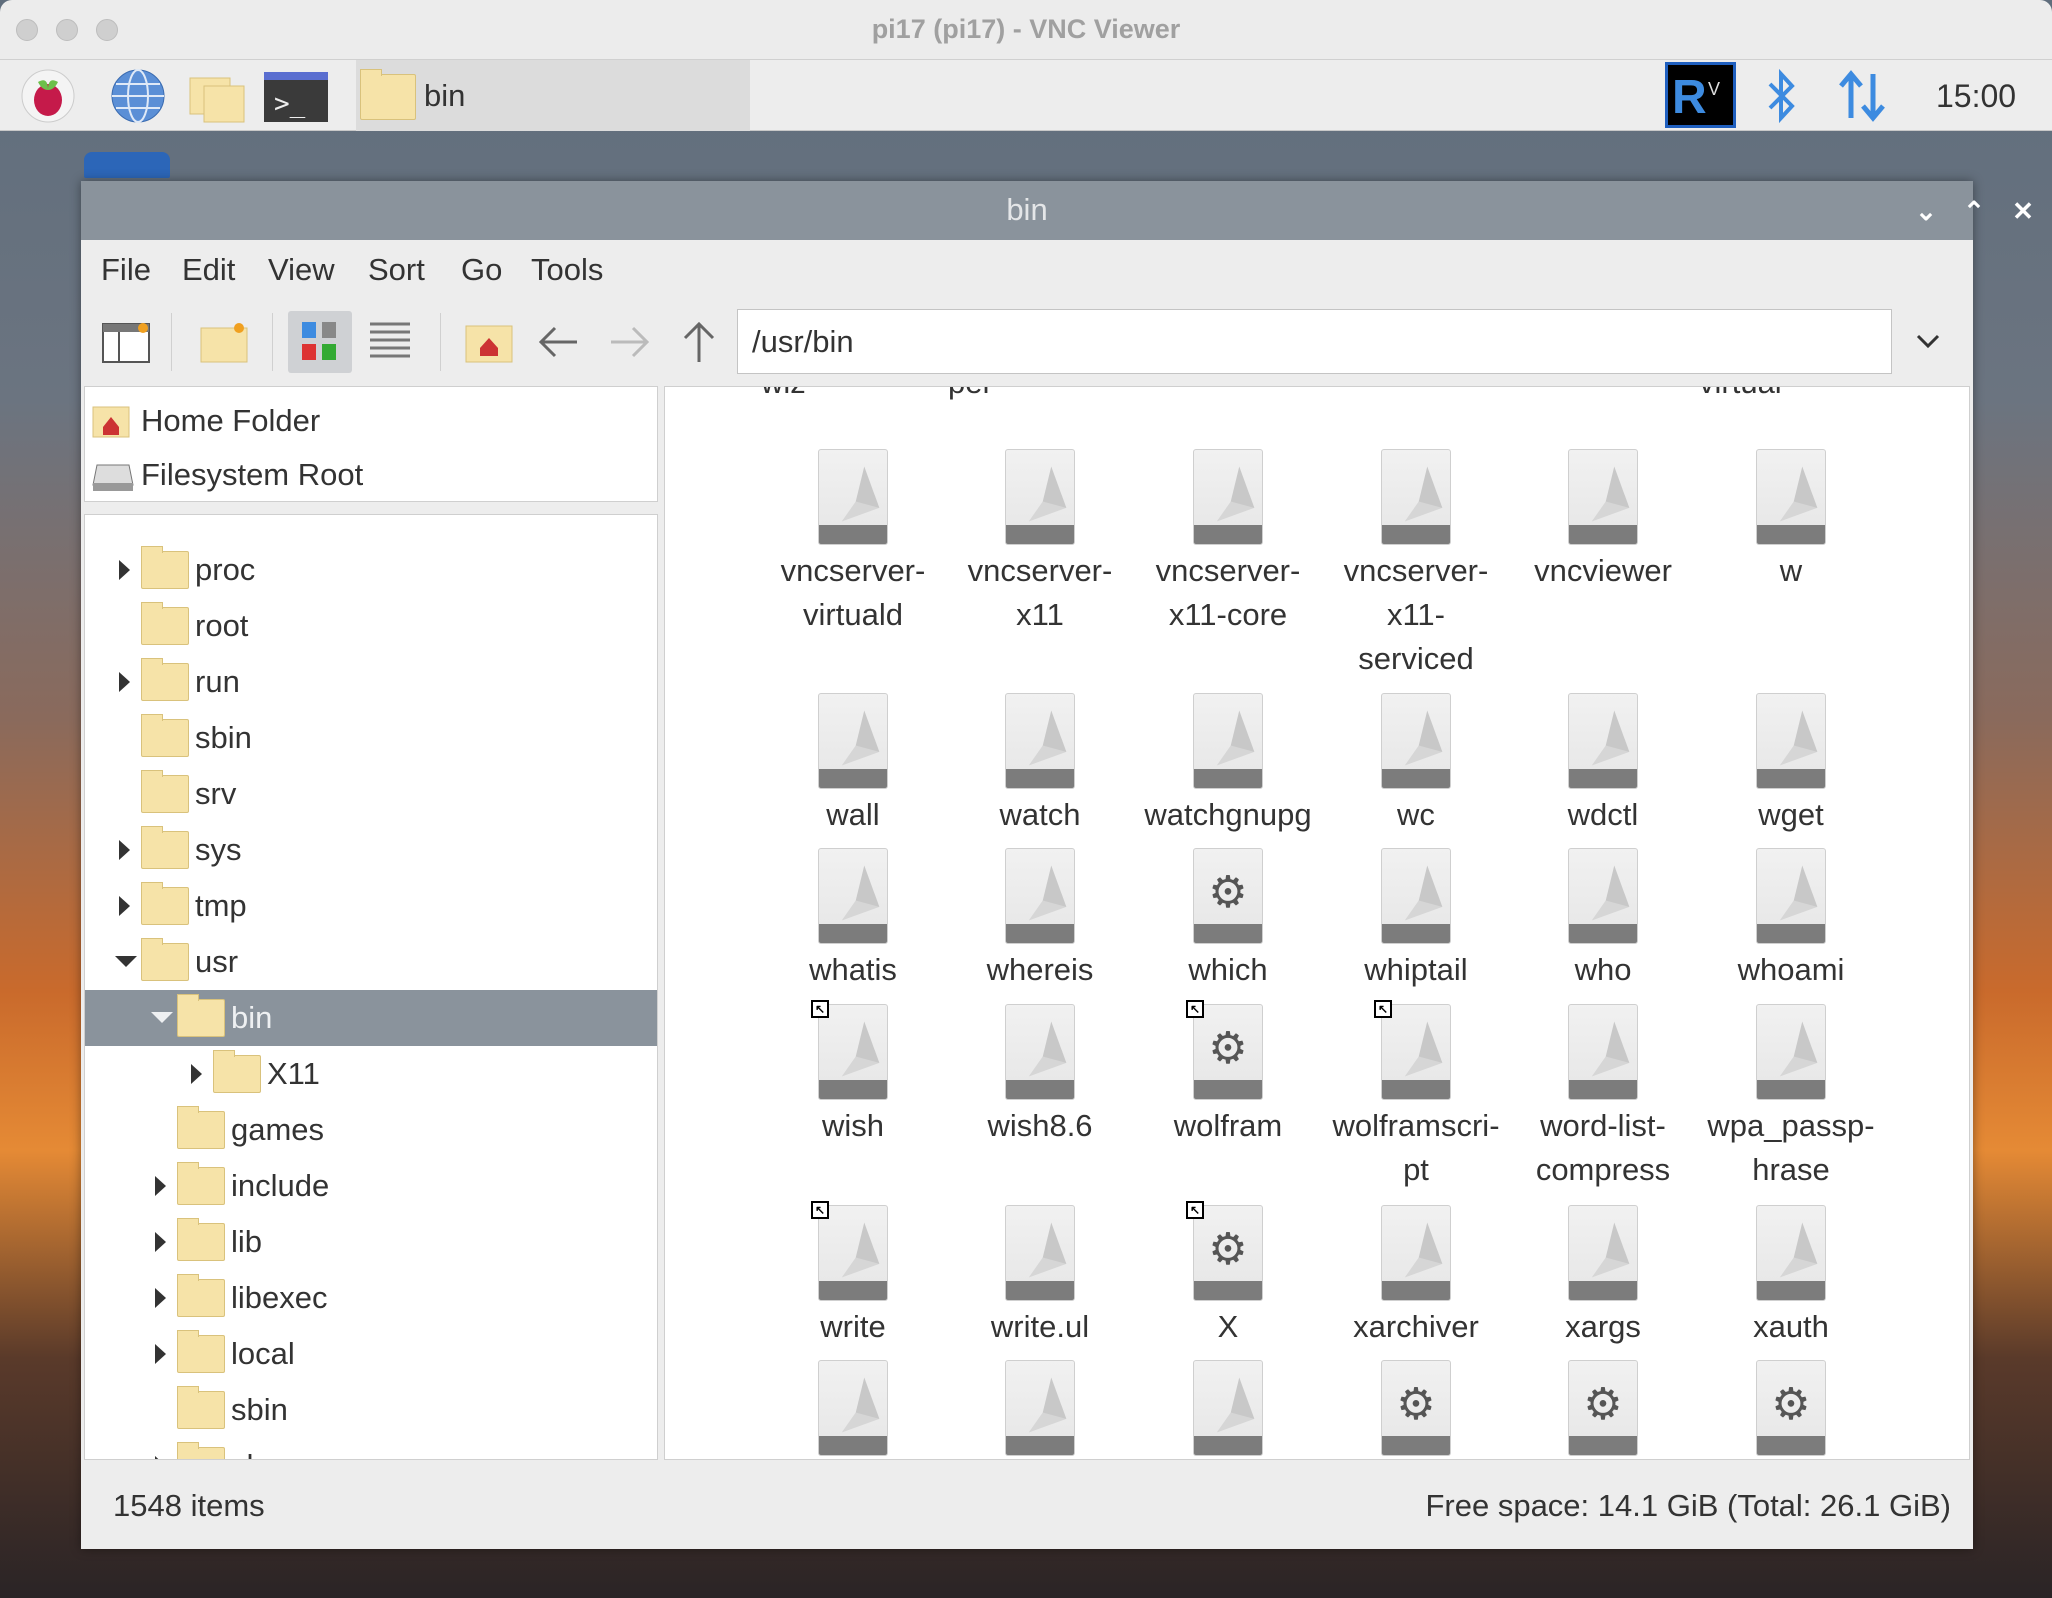  I want to click on file-label: write, so click(853, 1326).